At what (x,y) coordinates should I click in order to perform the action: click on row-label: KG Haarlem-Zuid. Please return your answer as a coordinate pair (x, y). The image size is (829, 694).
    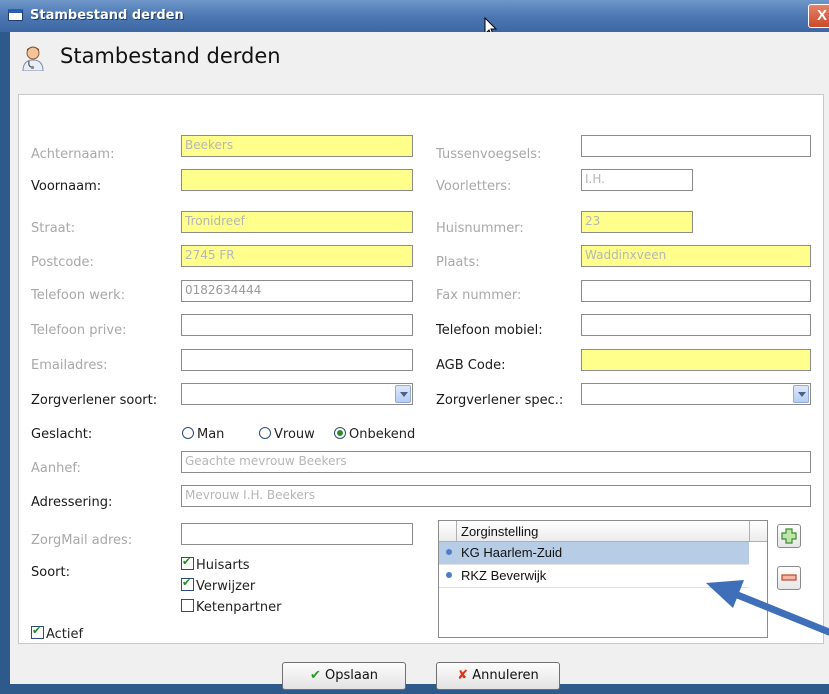
    Looking at the image, I should click on (512, 552).